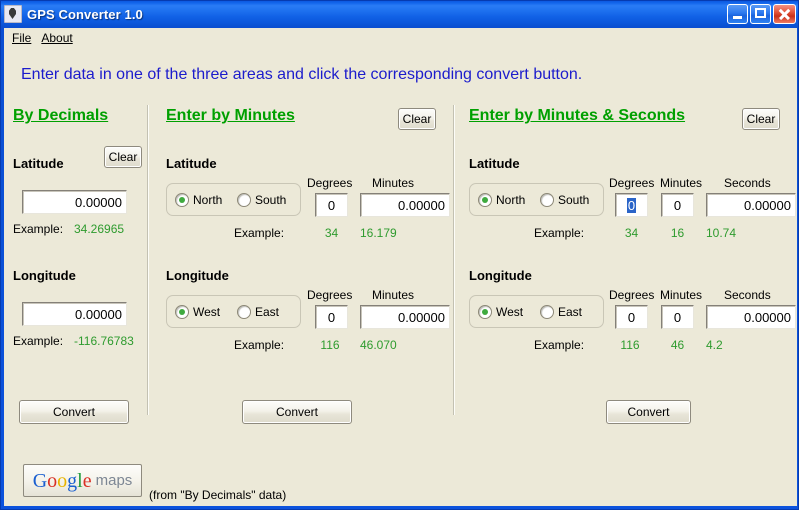 The image size is (799, 510). I want to click on latitude-minutes-value-minutes: 0.00000, so click(421, 205).